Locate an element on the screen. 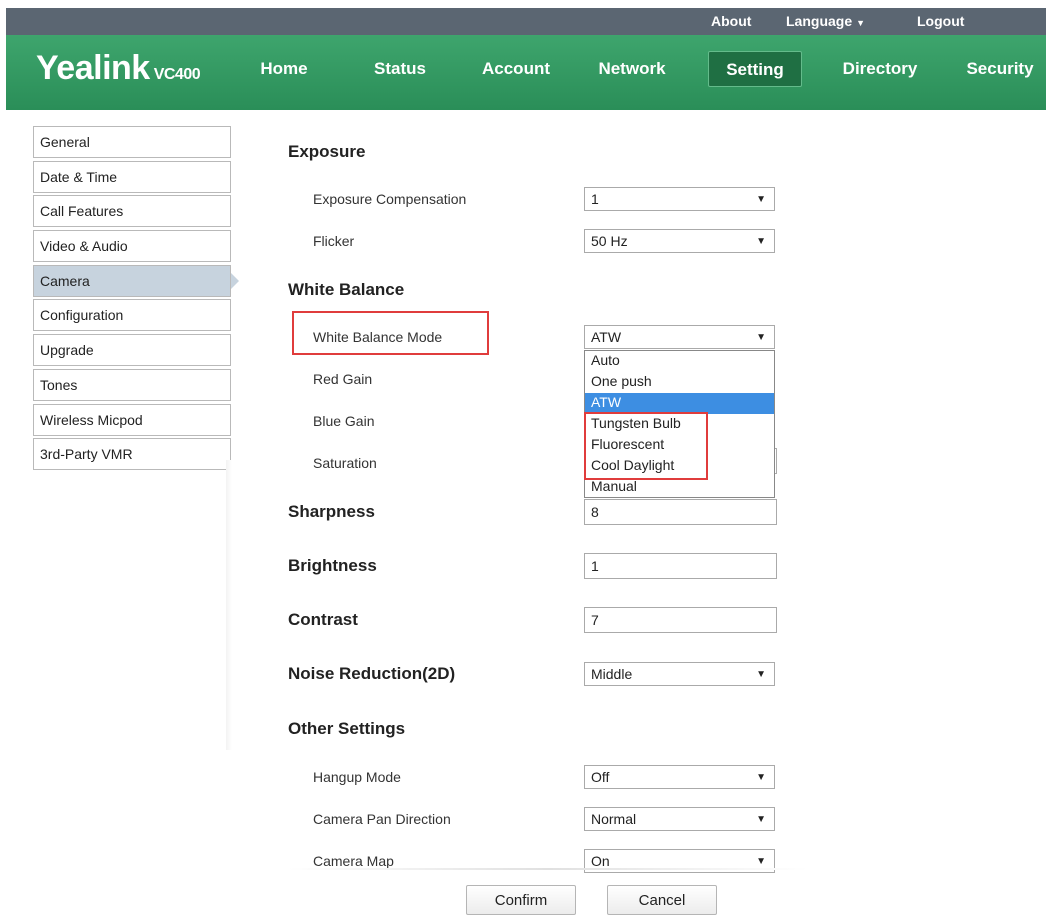  nav-status: Status is located at coordinates (400, 69).